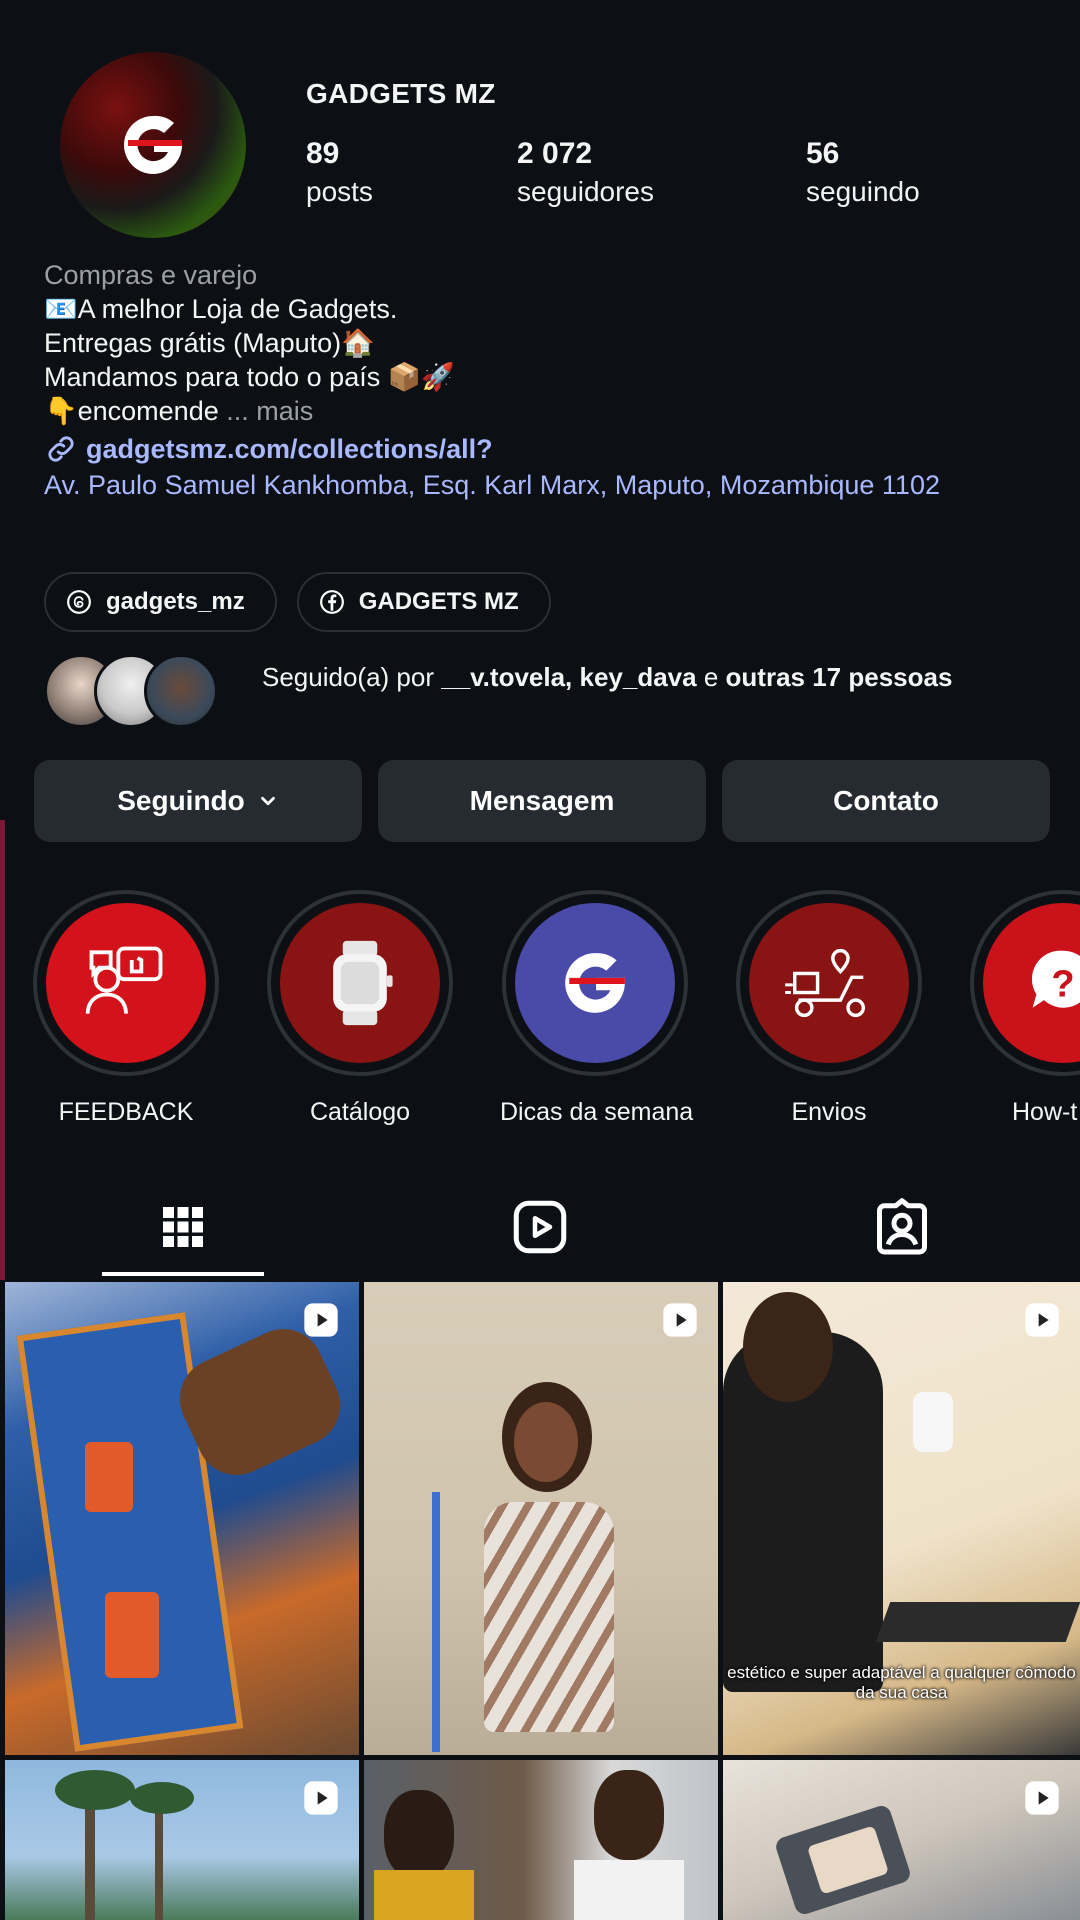 The height and width of the screenshot is (1920, 1080). Describe the element at coordinates (209, 343) in the screenshot. I see `bio-line: Entregas grátis (Maputo)🏠` at that location.